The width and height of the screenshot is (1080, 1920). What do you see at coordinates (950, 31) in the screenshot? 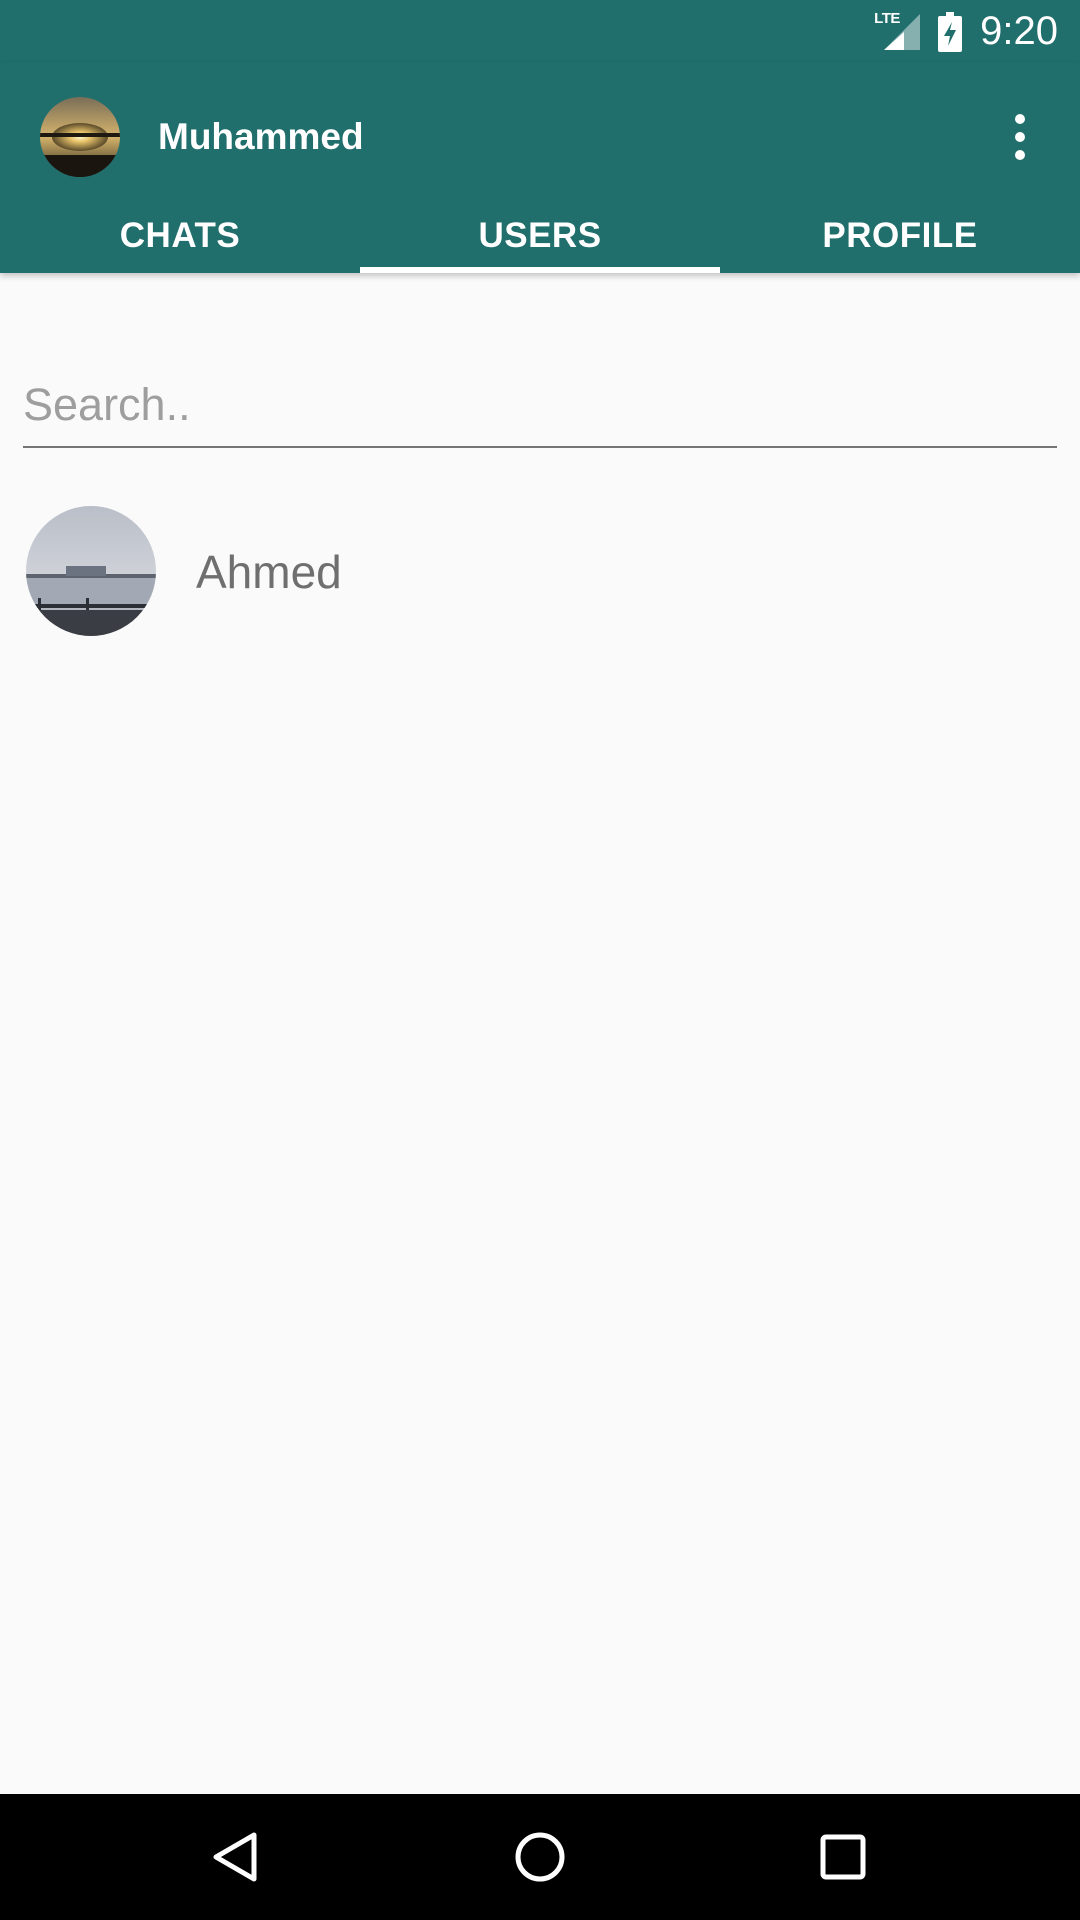
I see `battery-charging-icon` at bounding box center [950, 31].